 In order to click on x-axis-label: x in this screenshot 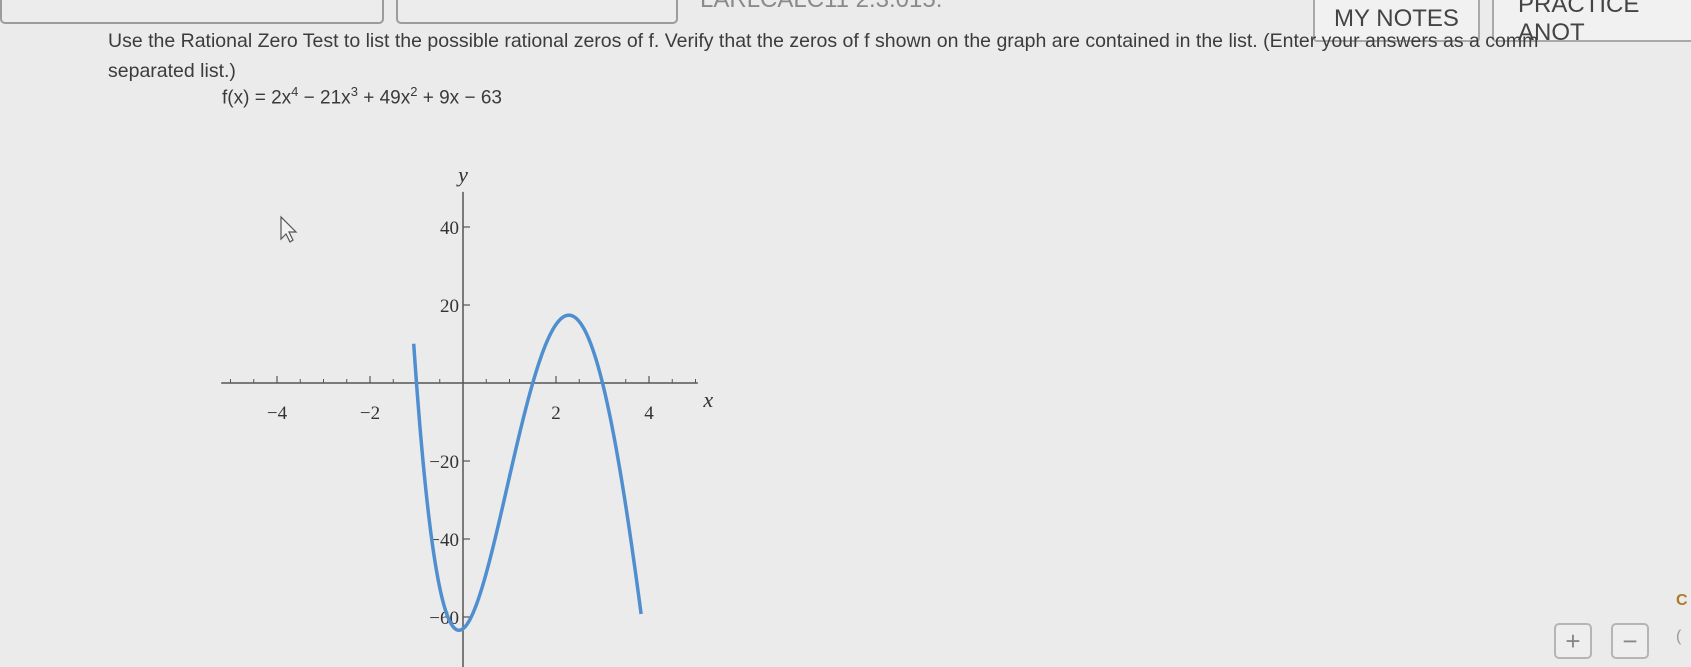, I will do `click(707, 399)`.